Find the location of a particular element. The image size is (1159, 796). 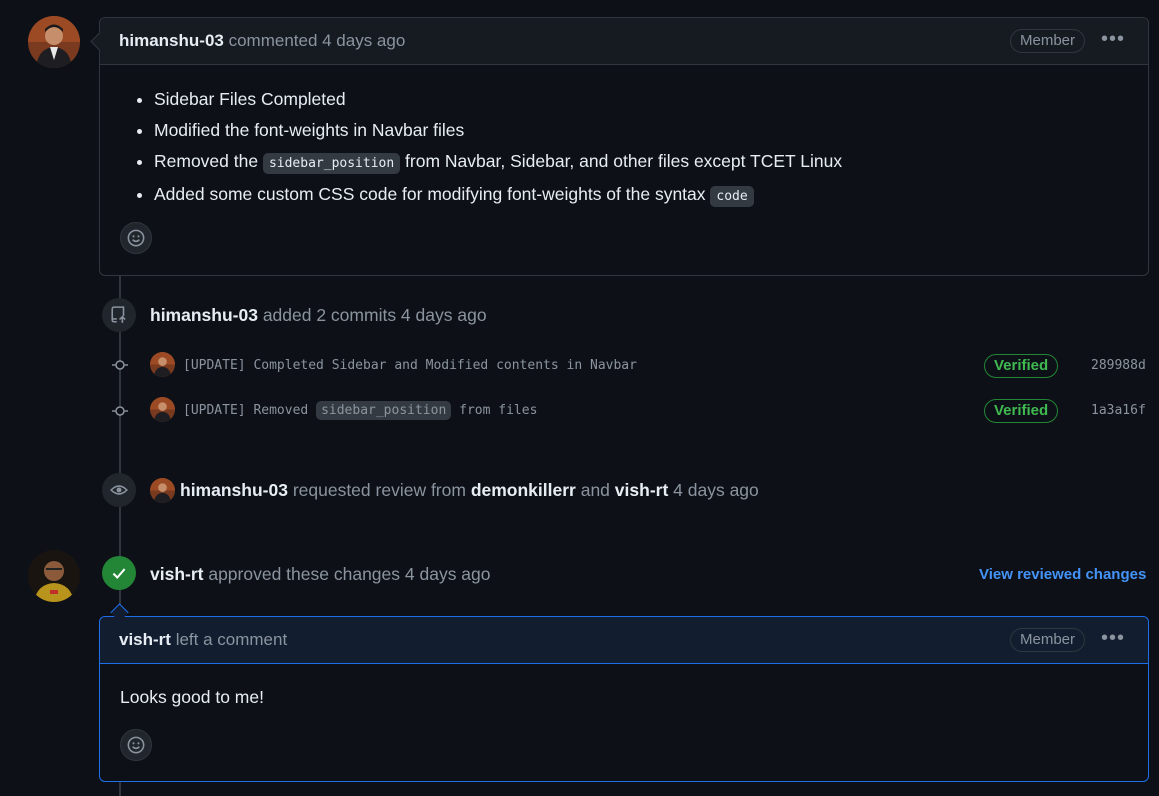

eye-icon is located at coordinates (119, 490).